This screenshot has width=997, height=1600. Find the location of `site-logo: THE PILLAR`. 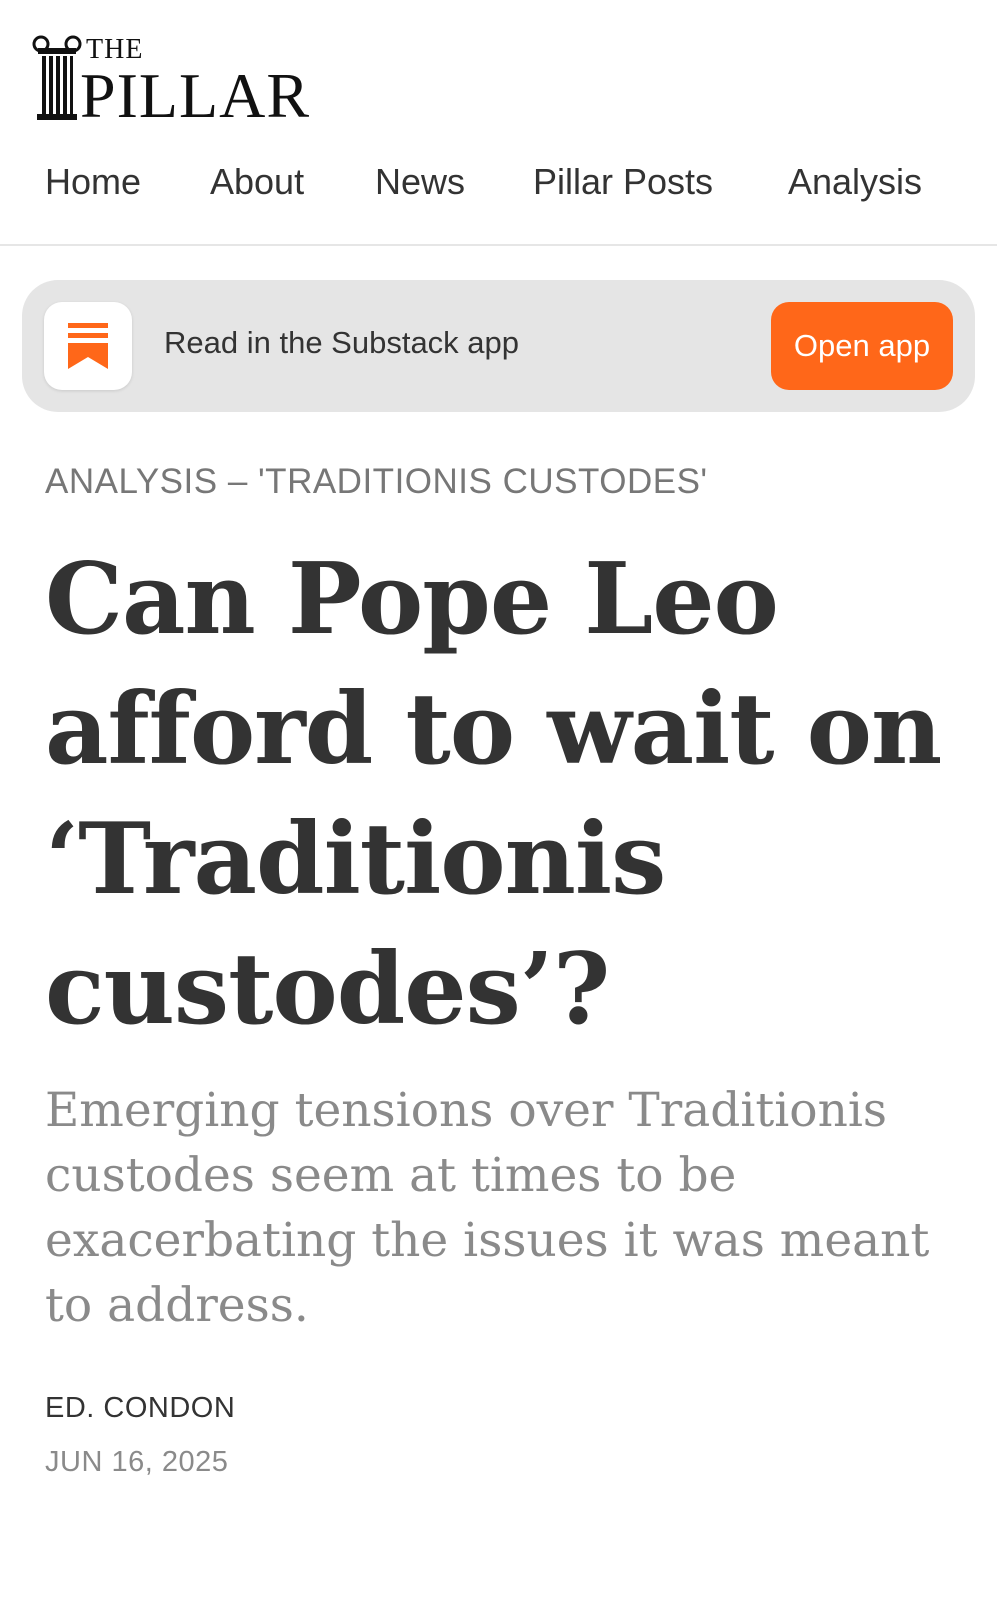

site-logo: THE PILLAR is located at coordinates (182, 80).